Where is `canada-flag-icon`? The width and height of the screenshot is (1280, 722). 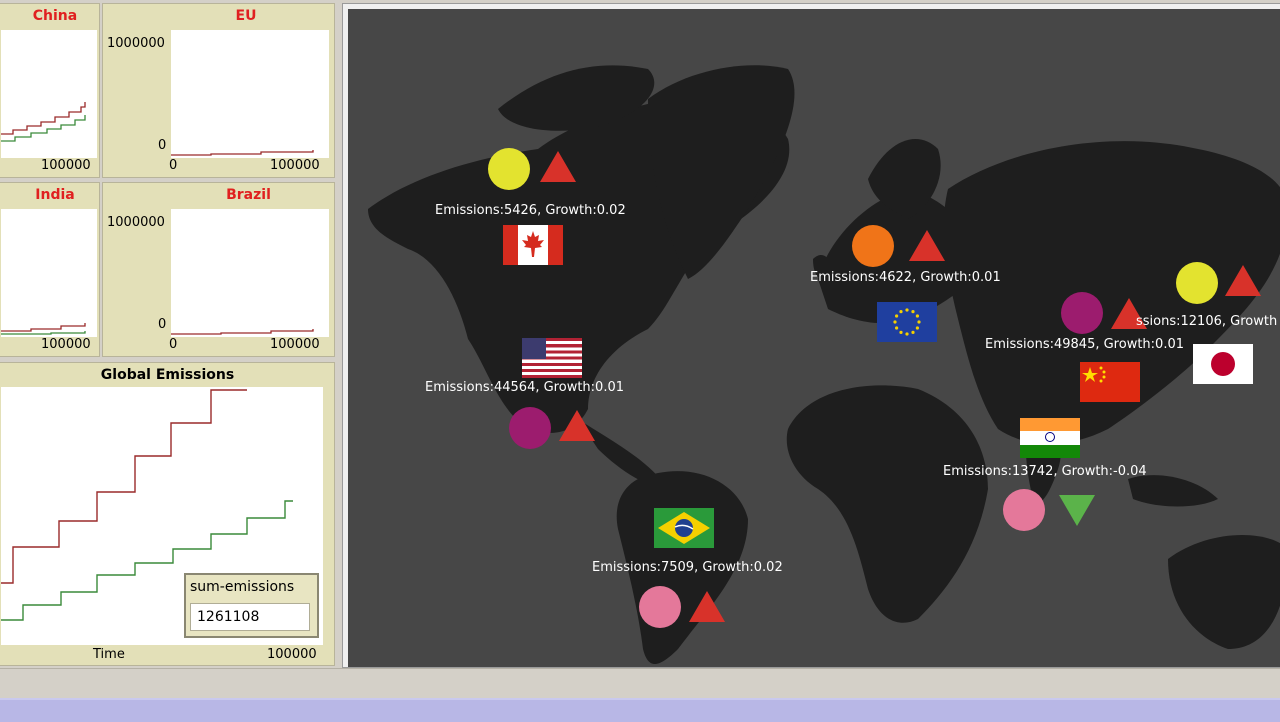
canada-flag-icon is located at coordinates (533, 245).